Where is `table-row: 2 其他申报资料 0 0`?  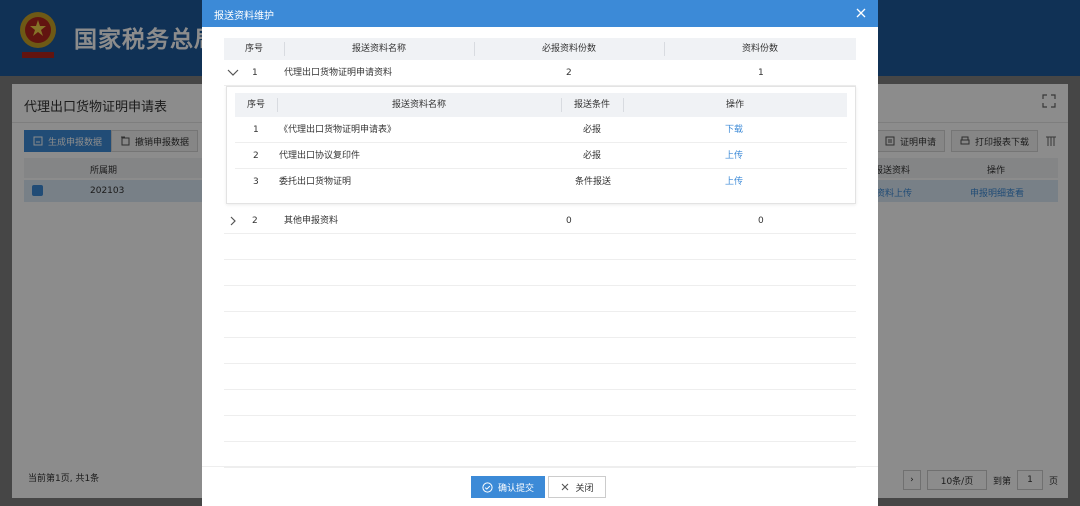 table-row: 2 其他申报资料 0 0 is located at coordinates (540, 221).